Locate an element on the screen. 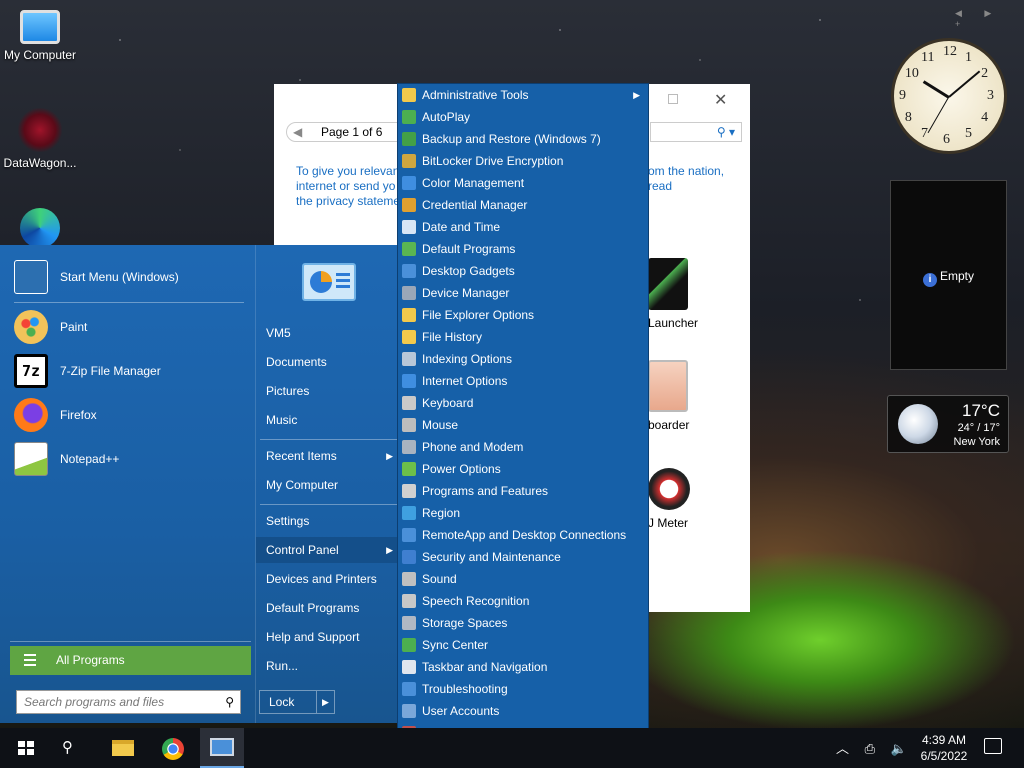  taskbar-file-explorer is located at coordinates (122, 748).